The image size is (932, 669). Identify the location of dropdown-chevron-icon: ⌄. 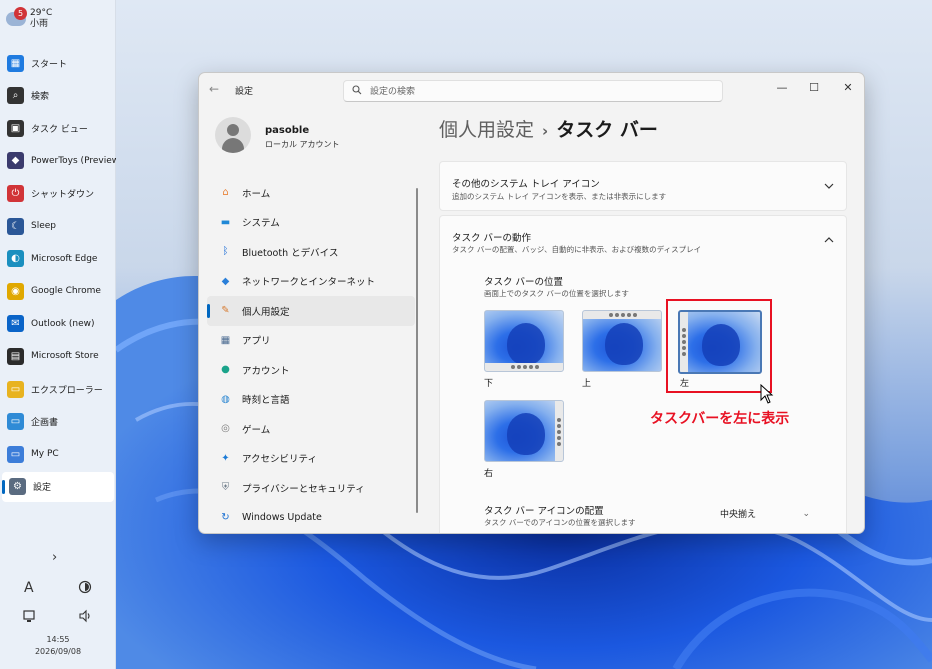
(806, 514).